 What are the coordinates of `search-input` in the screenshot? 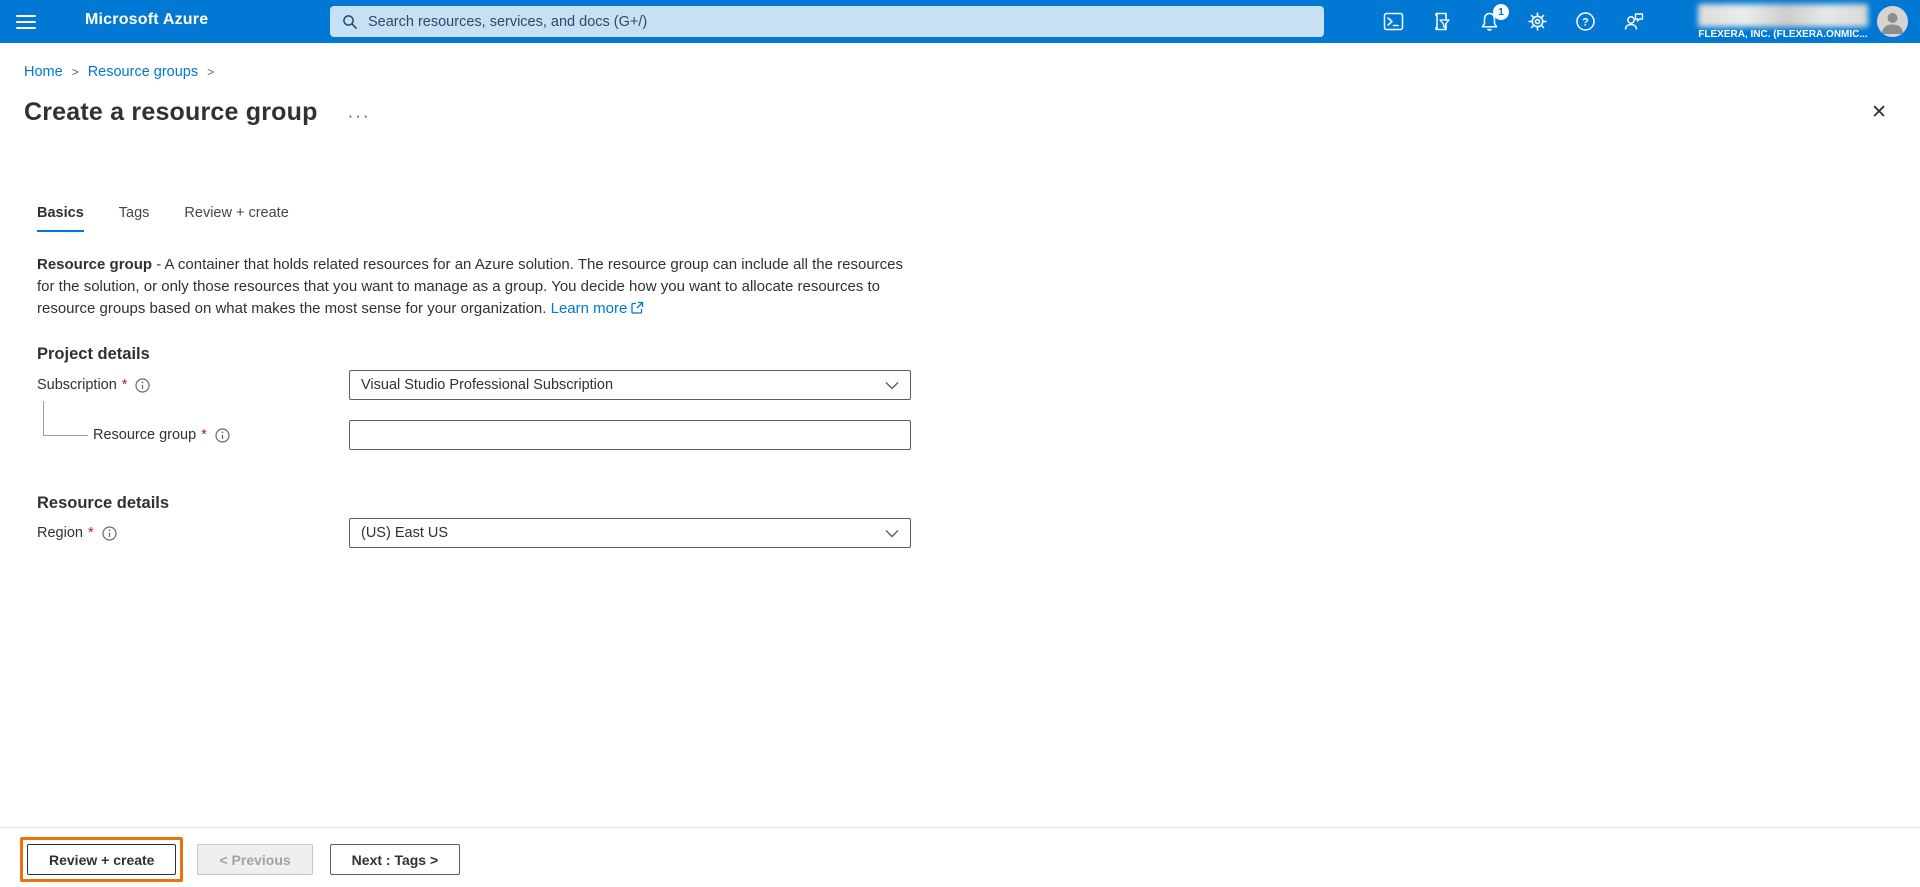 It's located at (840, 21).